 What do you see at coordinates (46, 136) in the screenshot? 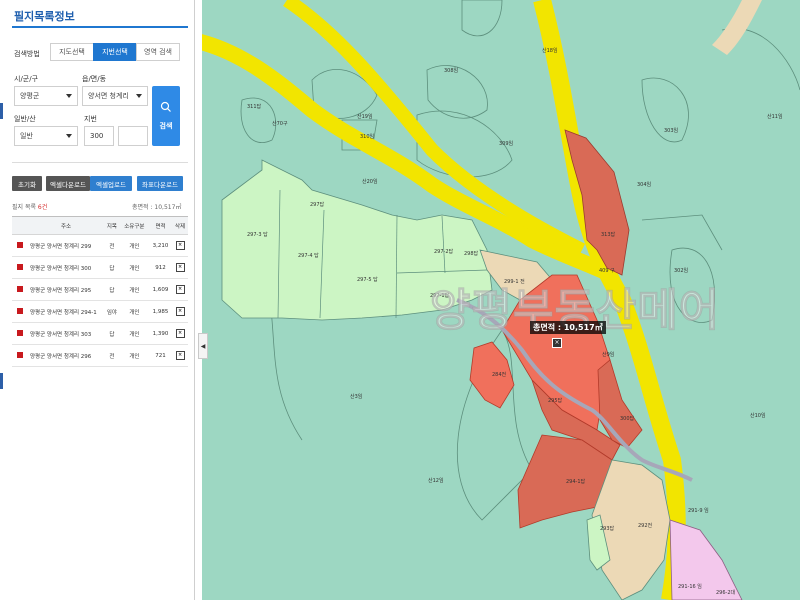
I see `ilban-san-select: 일반` at bounding box center [46, 136].